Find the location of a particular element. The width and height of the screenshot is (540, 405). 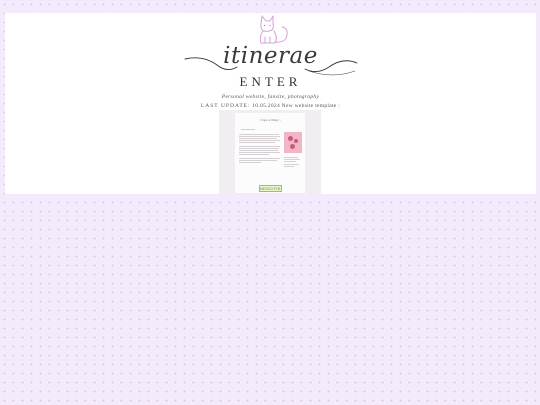

preview-flower-image is located at coordinates (293, 142).